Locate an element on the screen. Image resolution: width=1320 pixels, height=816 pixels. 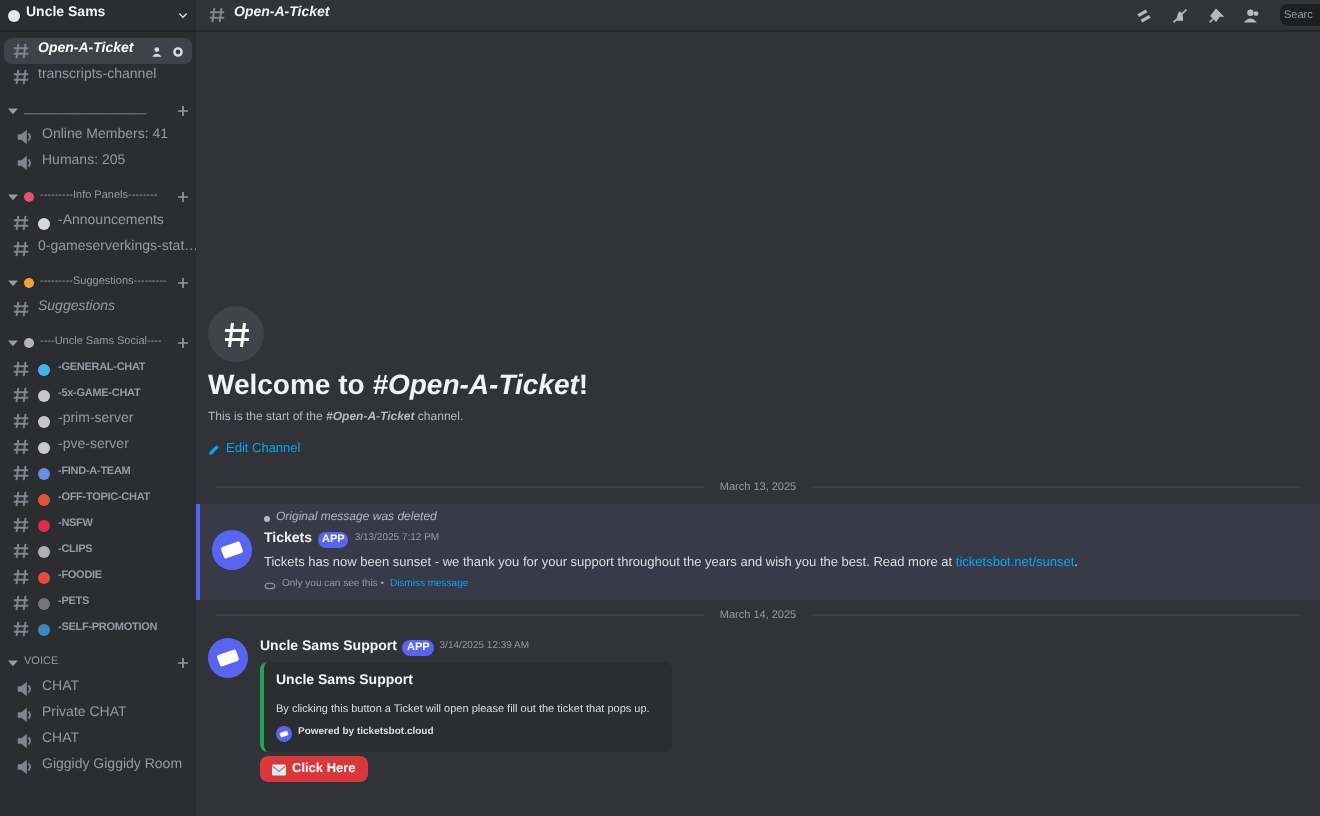
muted-bell-icon is located at coordinates (1180, 15).